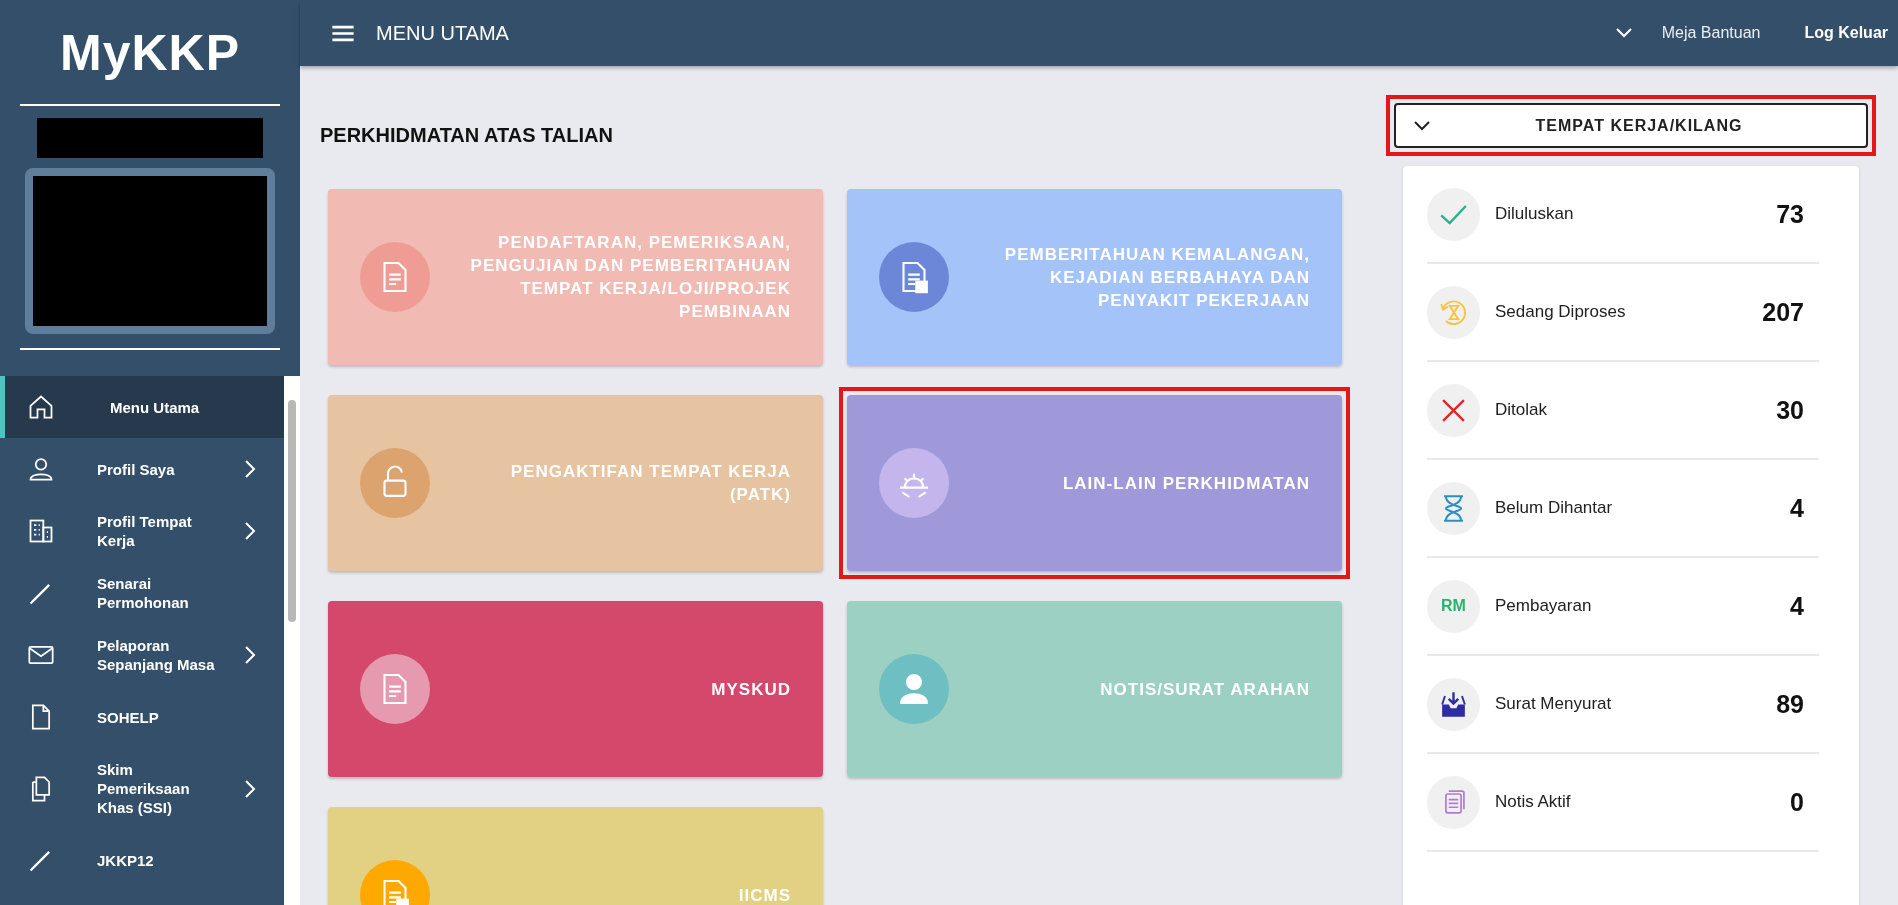 This screenshot has height=905, width=1898. What do you see at coordinates (142, 593) in the screenshot?
I see `menu-item: Senarai Permohonan` at bounding box center [142, 593].